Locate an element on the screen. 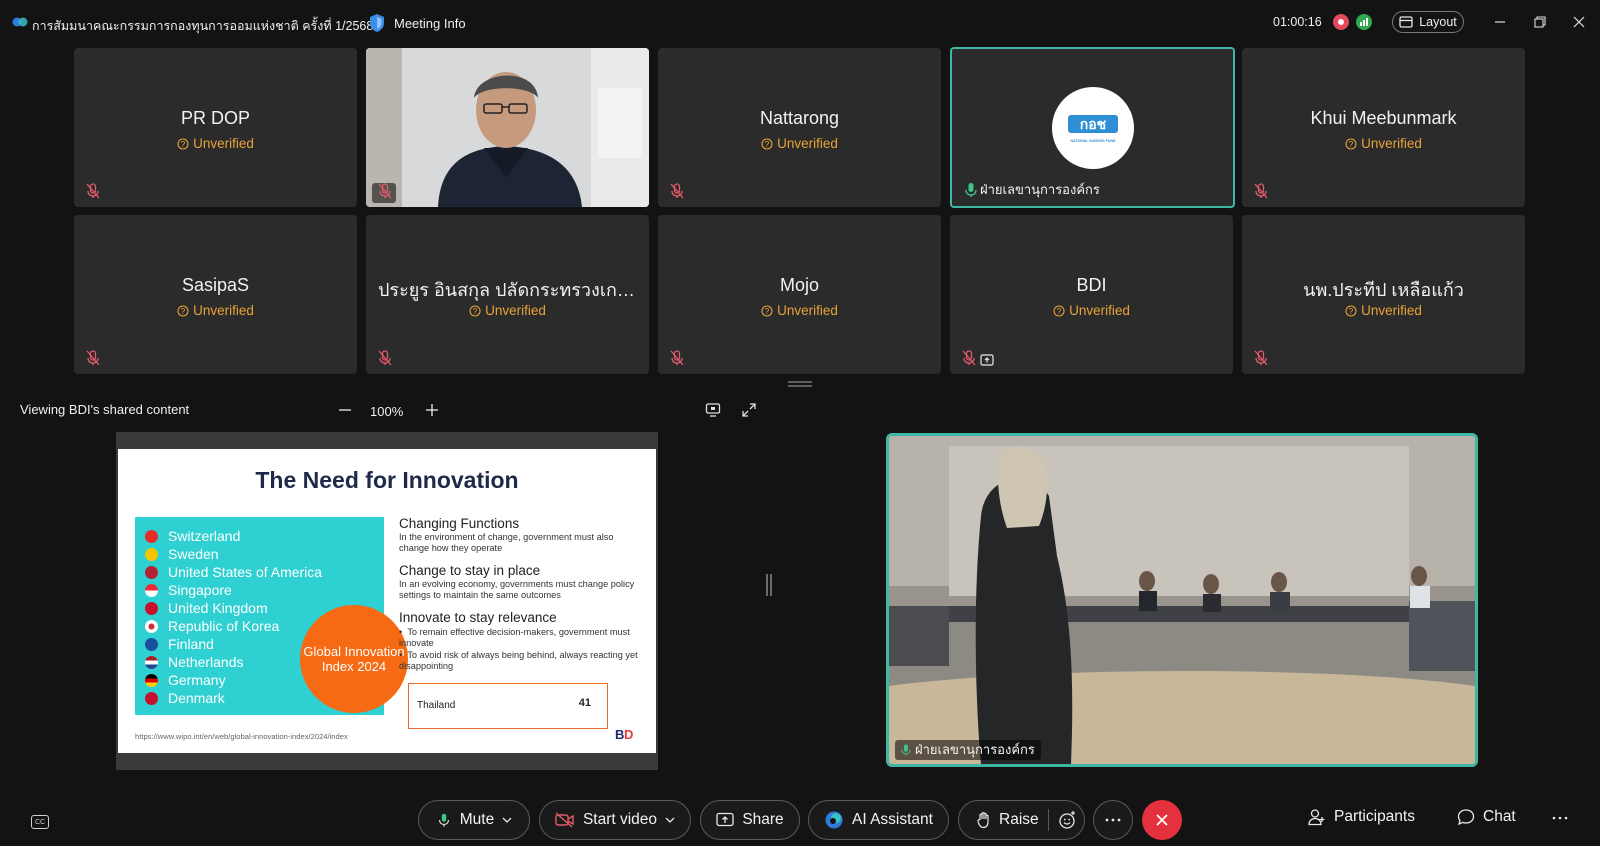  participant-tile: Mojo ? Unverified is located at coordinates (799, 294).